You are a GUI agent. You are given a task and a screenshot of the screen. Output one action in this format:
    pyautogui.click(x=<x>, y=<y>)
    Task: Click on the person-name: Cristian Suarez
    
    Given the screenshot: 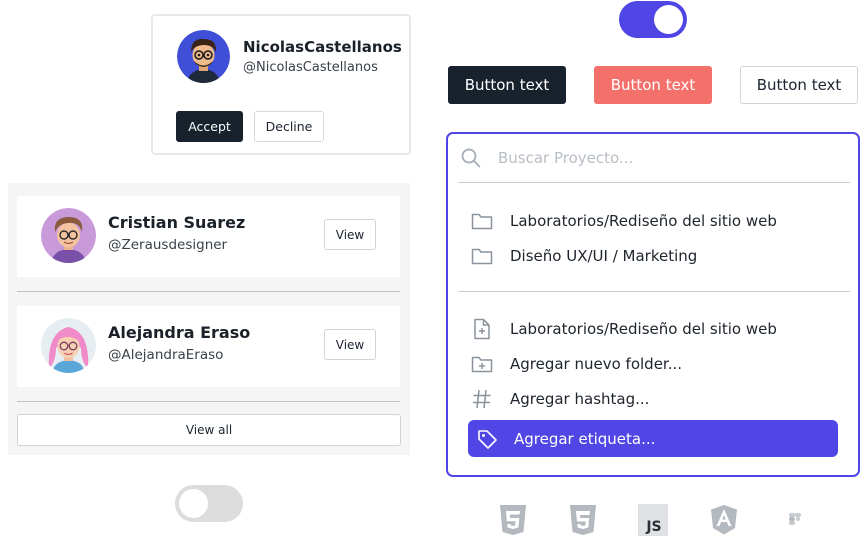 What is the action you would take?
    pyautogui.click(x=177, y=222)
    